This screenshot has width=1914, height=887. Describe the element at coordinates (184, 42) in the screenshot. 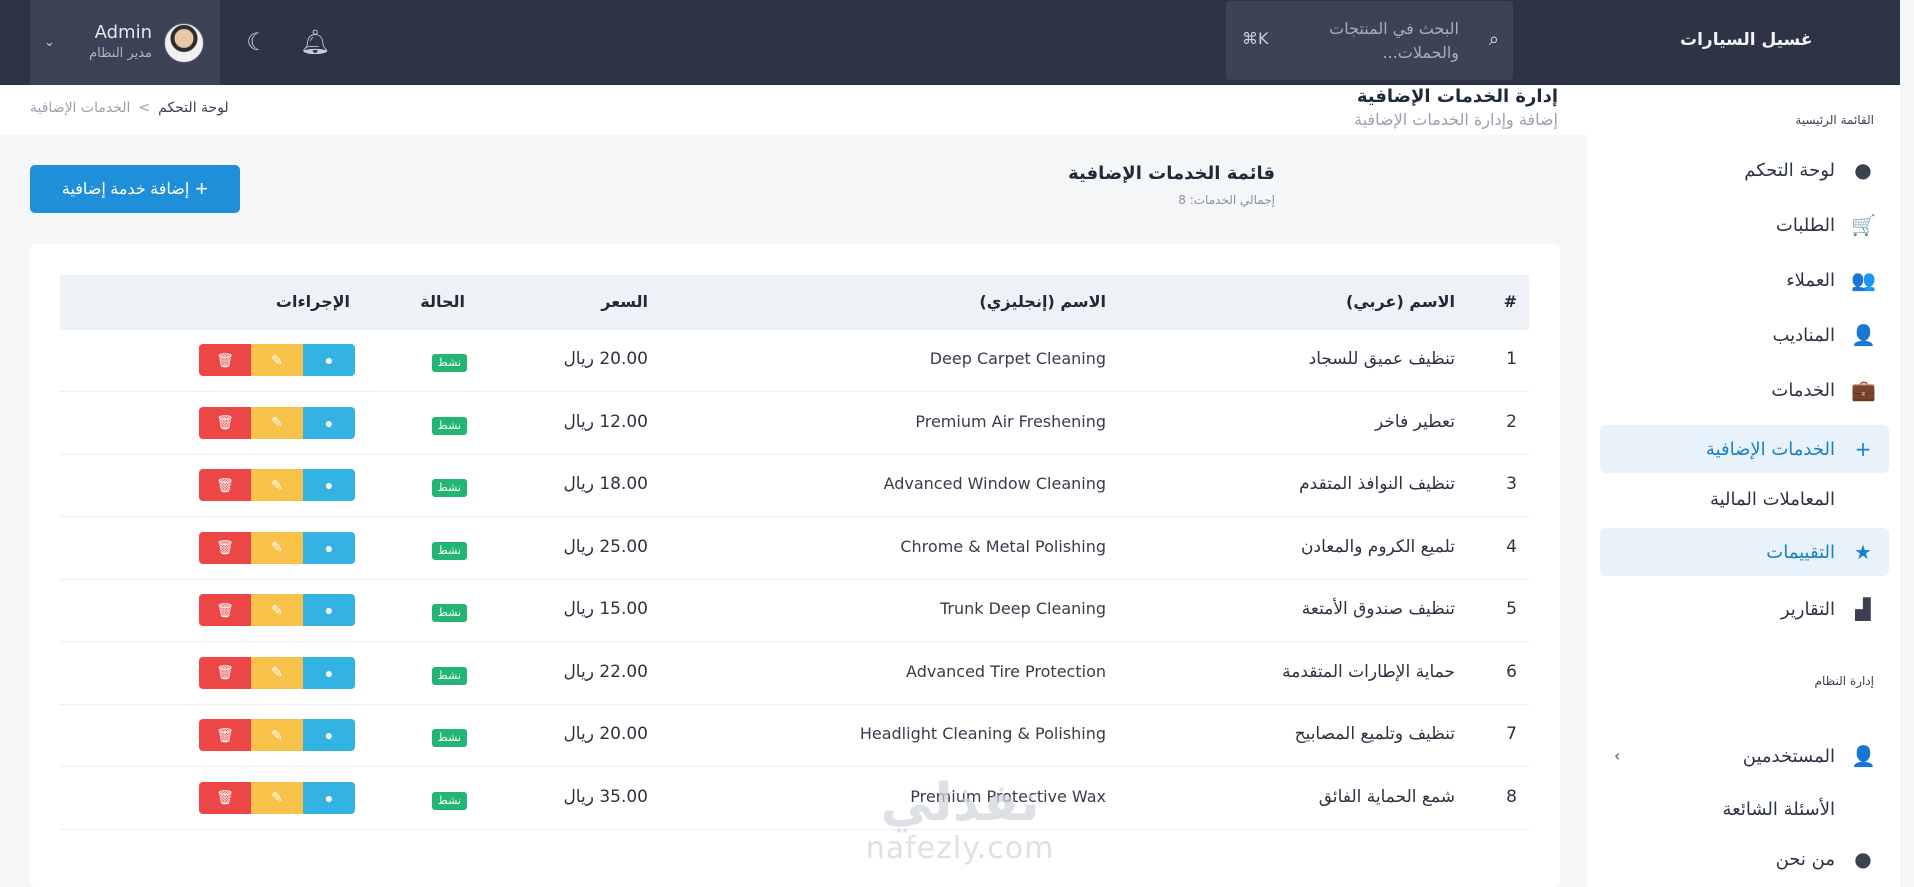

I see `avatar` at that location.